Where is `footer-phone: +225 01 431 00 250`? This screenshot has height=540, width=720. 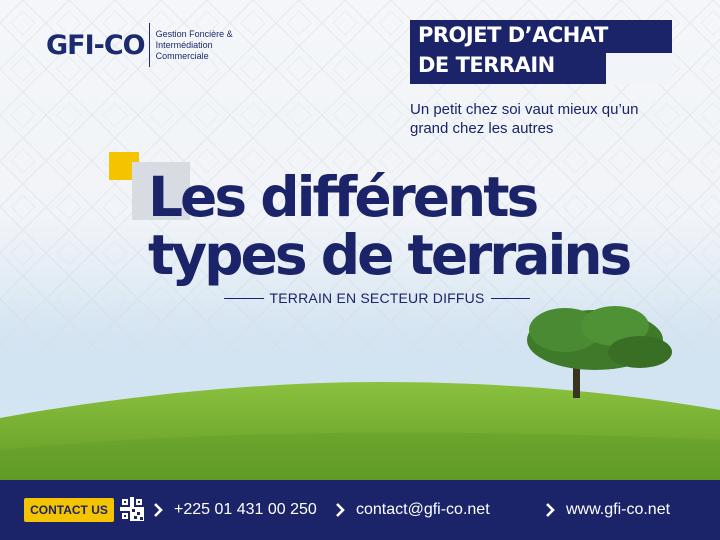 footer-phone: +225 01 431 00 250 is located at coordinates (232, 510).